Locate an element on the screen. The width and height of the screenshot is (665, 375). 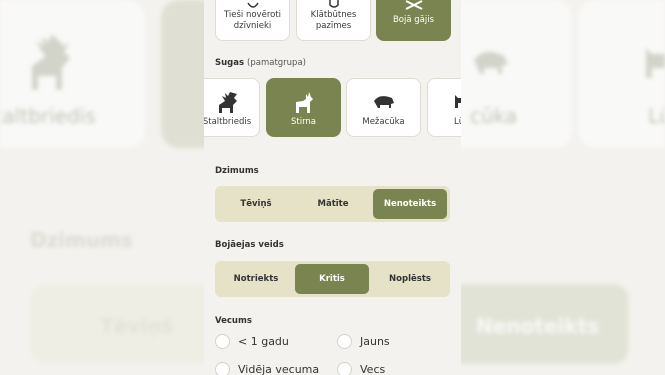
bg-heading-gender: Dzimums is located at coordinates (81, 240).